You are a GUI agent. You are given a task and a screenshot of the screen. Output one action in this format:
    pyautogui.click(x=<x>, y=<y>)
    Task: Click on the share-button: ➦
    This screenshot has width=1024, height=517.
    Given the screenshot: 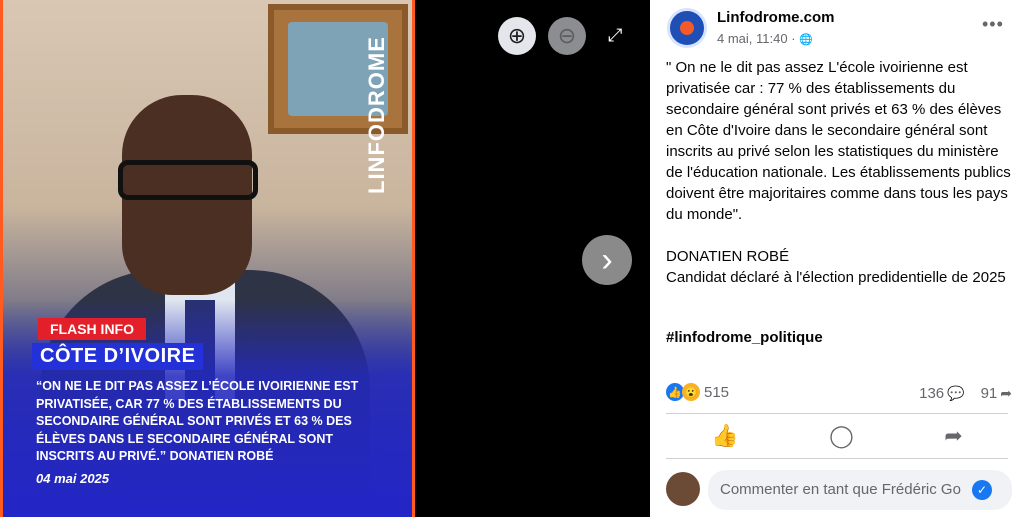 What is the action you would take?
    pyautogui.click(x=953, y=436)
    